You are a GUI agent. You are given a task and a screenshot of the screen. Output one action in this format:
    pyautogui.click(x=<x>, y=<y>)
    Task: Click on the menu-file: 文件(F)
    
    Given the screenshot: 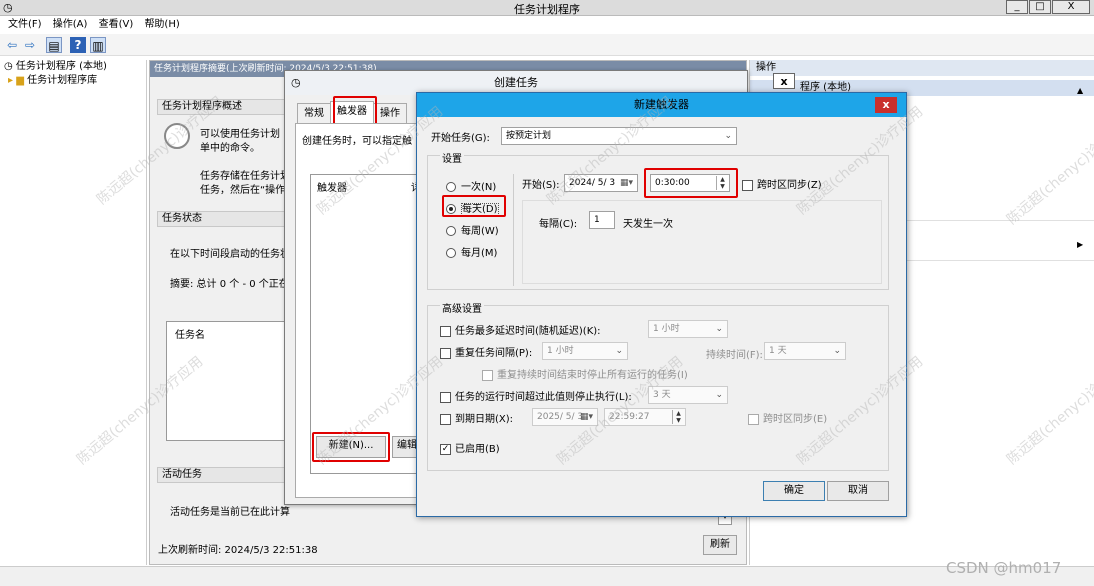 What is the action you would take?
    pyautogui.click(x=25, y=24)
    